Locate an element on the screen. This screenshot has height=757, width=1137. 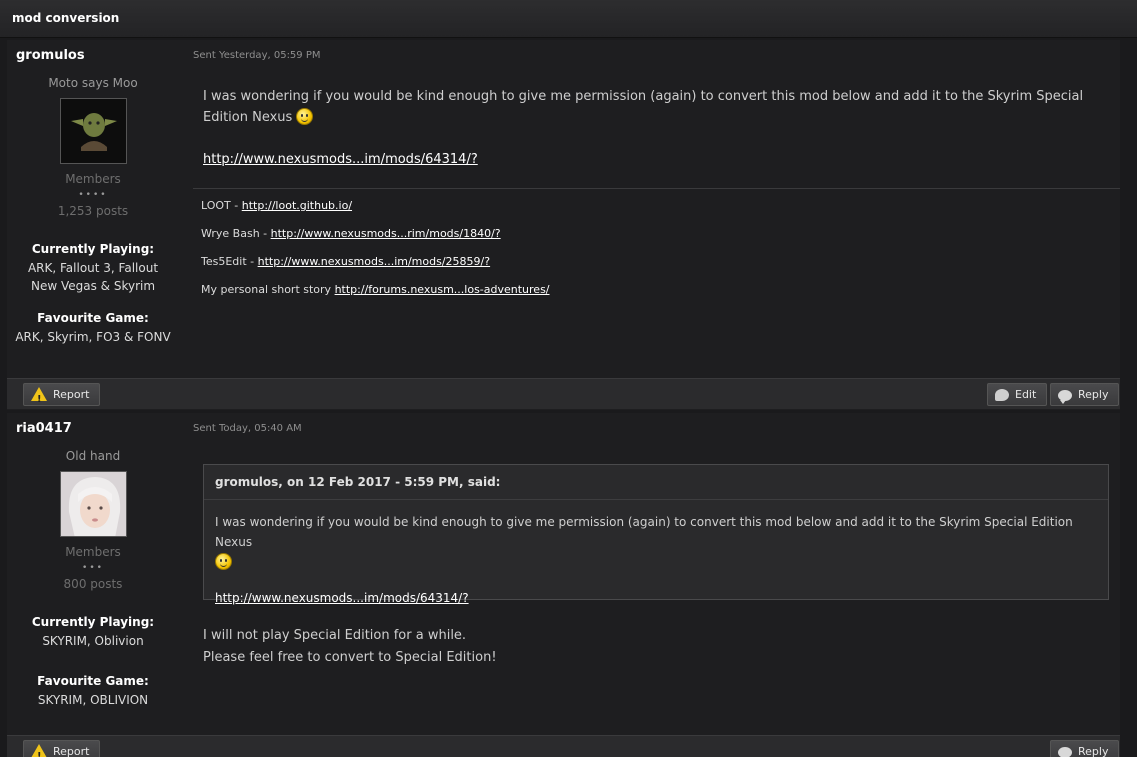
portrait-avatar-image is located at coordinates (93, 504).